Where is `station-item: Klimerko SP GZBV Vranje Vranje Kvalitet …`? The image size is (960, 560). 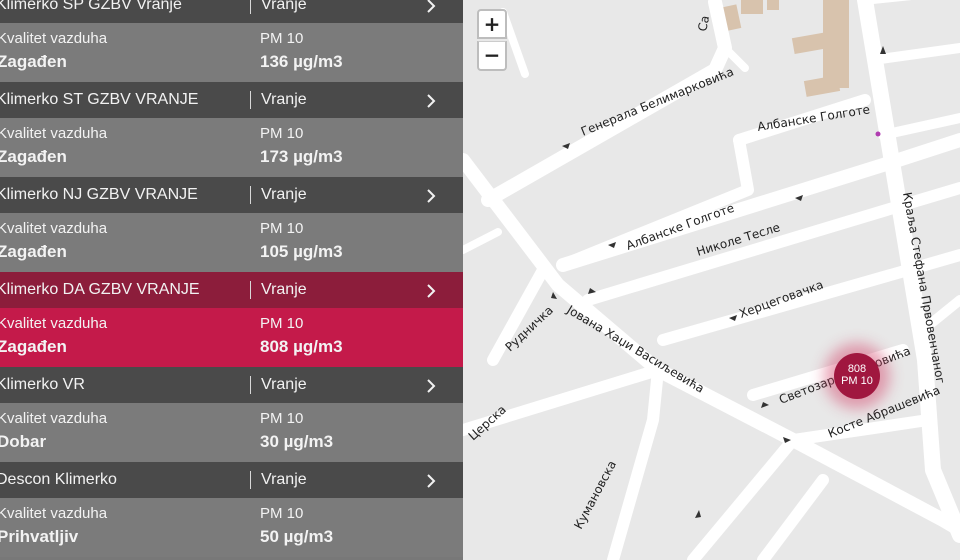 station-item: Klimerko SP GZBV Vranje Vranje Kvalitet … is located at coordinates (231, 41).